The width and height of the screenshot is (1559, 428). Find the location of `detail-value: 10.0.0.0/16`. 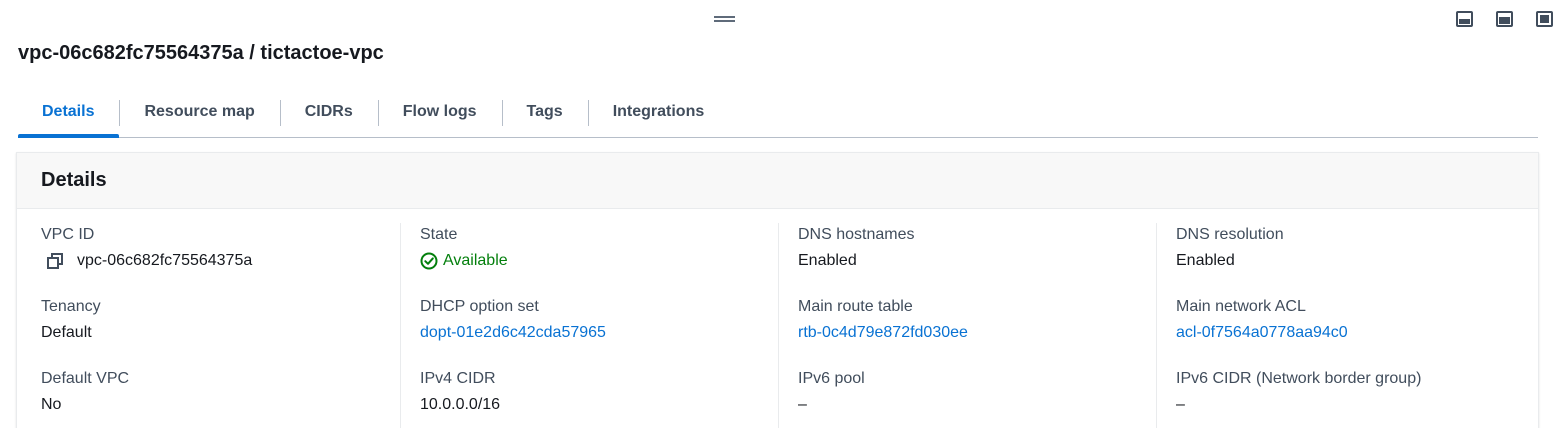

detail-value: 10.0.0.0/16 is located at coordinates (460, 404).